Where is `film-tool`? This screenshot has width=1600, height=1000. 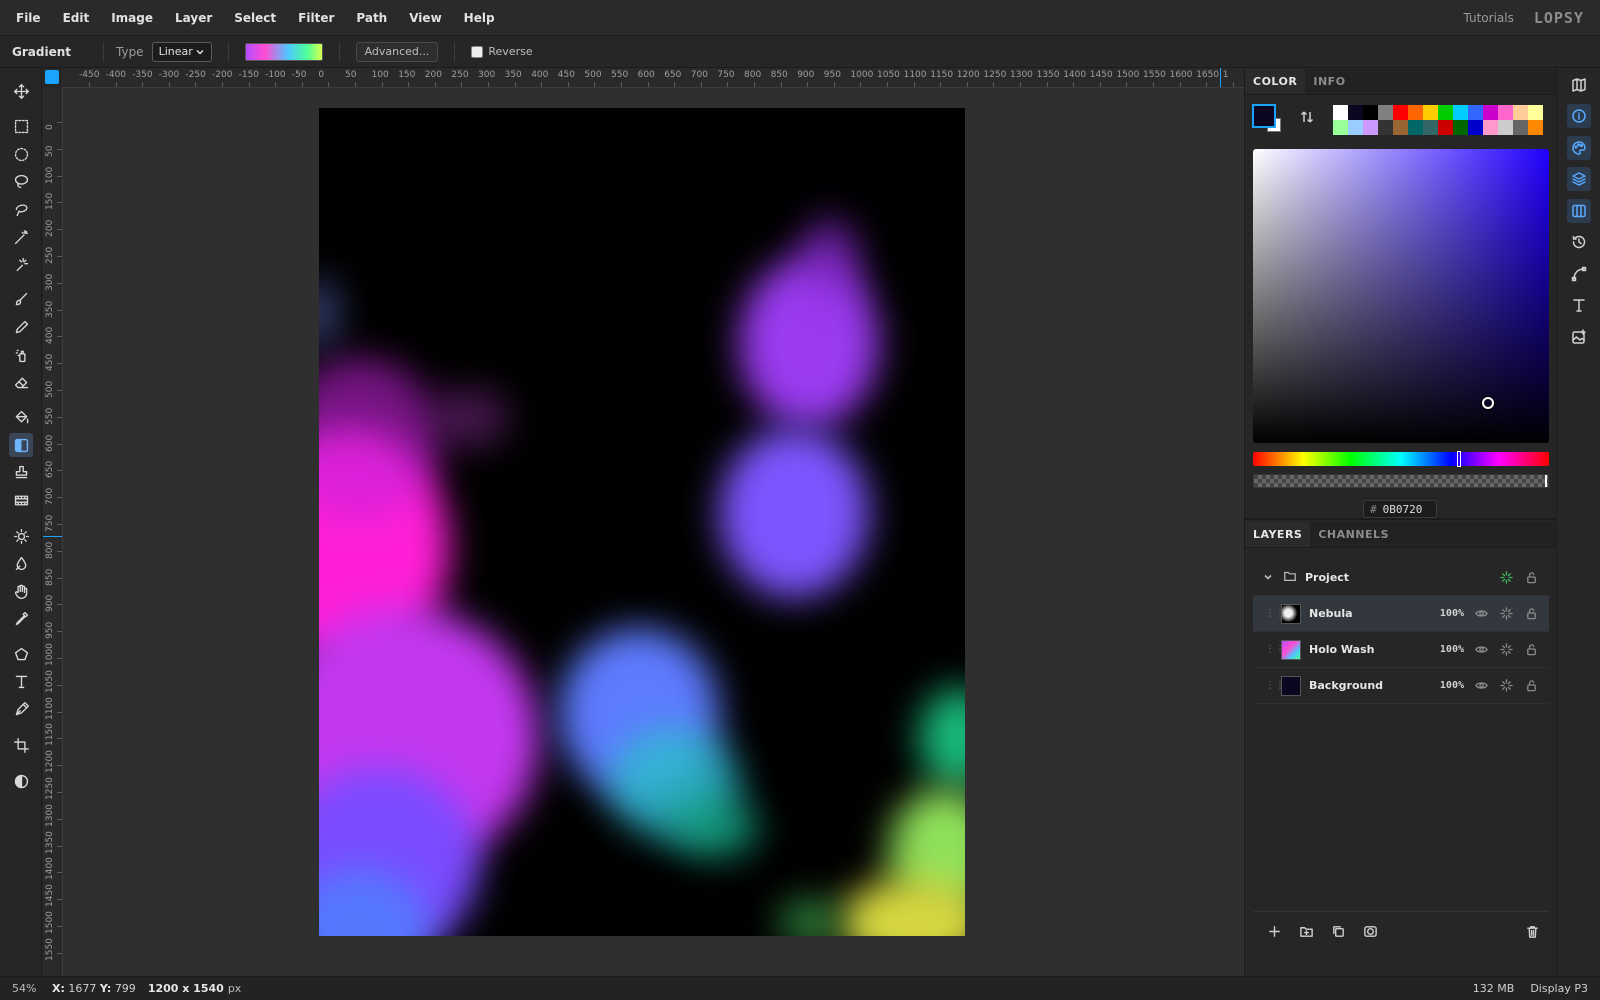
film-tool is located at coordinates (21, 500).